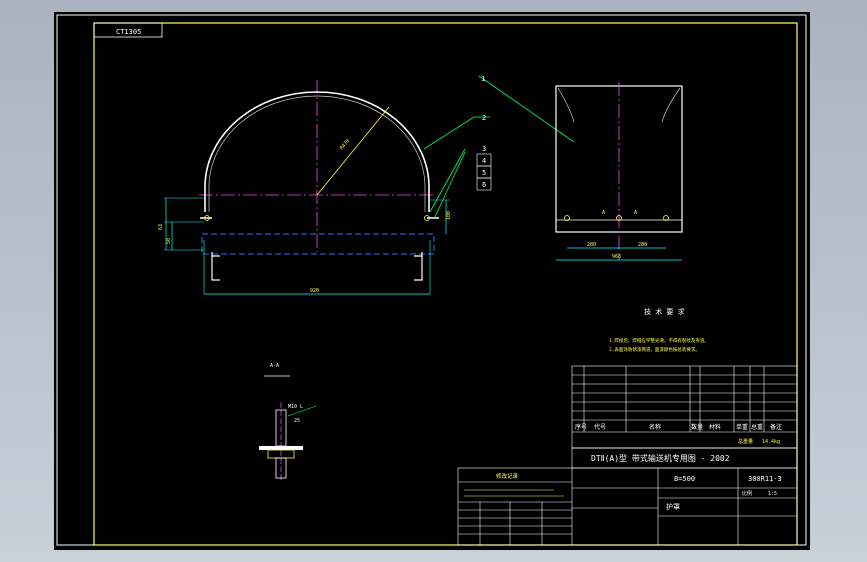  What do you see at coordinates (673, 506) in the screenshot?
I see `part-name: 护罩` at bounding box center [673, 506].